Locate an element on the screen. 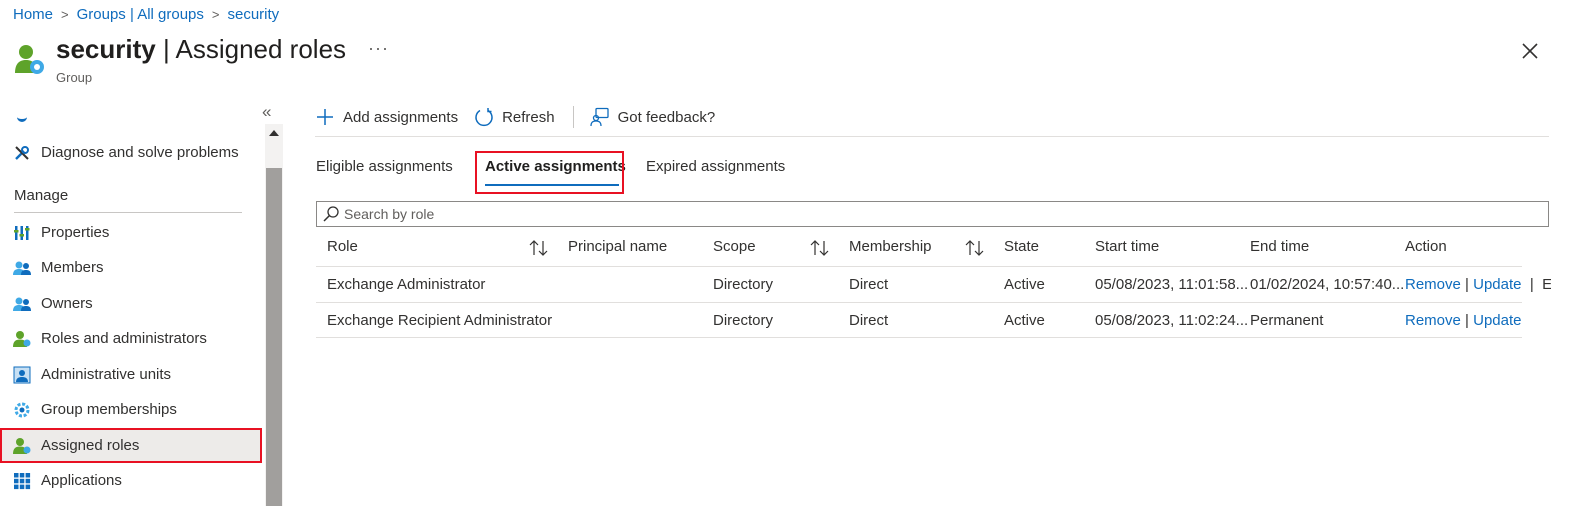  sidebar-item-label: Roles and administrators is located at coordinates (124, 338).